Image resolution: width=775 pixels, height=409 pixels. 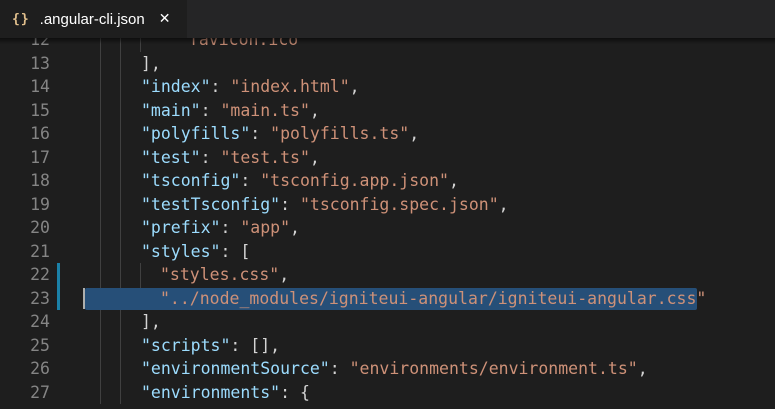 I want to click on line-number: 27, so click(x=40, y=392).